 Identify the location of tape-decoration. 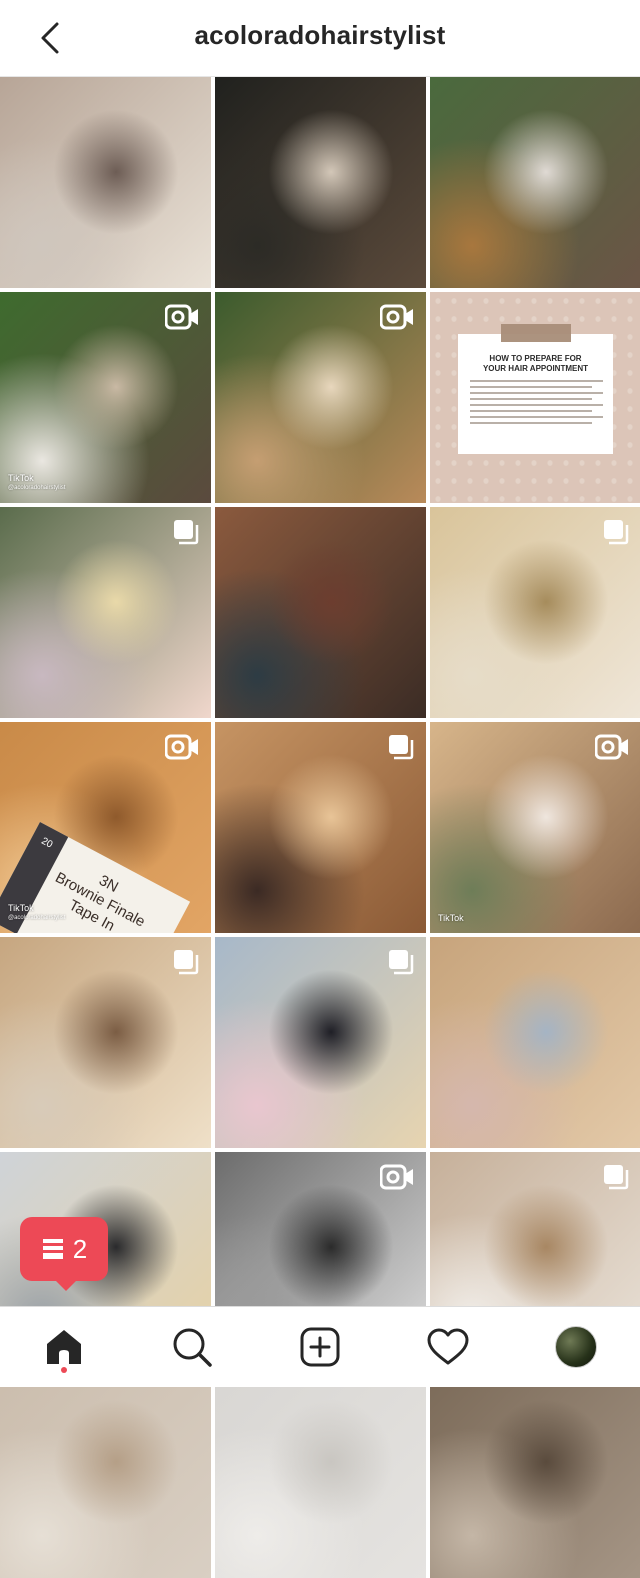
(535, 333).